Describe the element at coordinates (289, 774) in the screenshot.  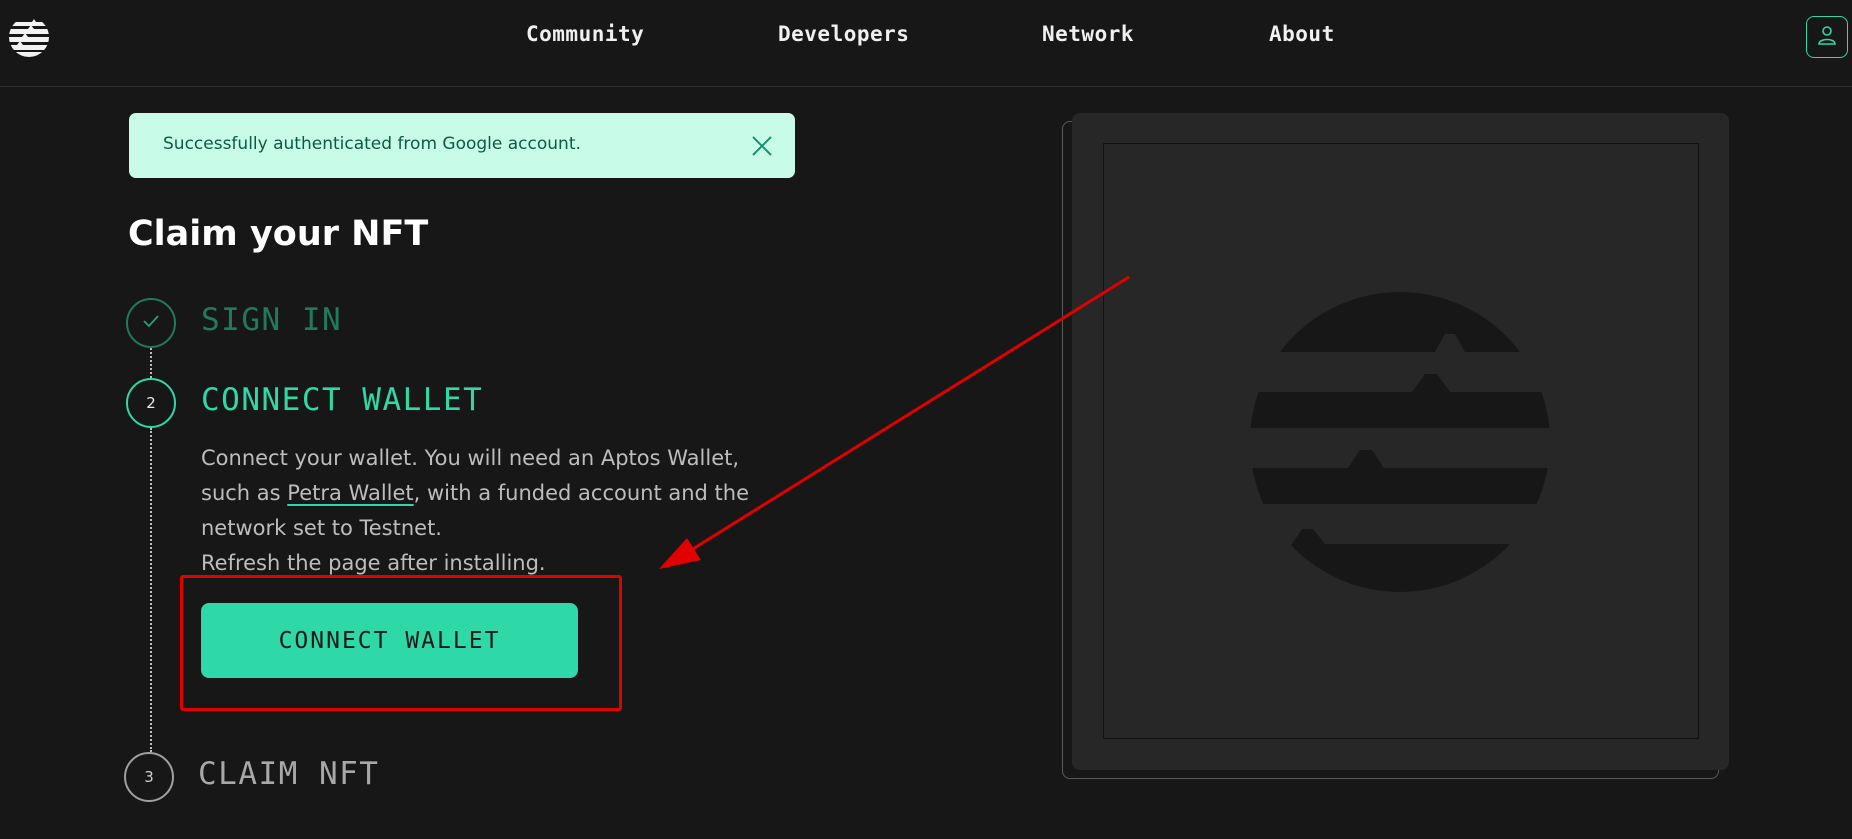
I see `step-label-claim-nft: CLAIM NFT` at that location.